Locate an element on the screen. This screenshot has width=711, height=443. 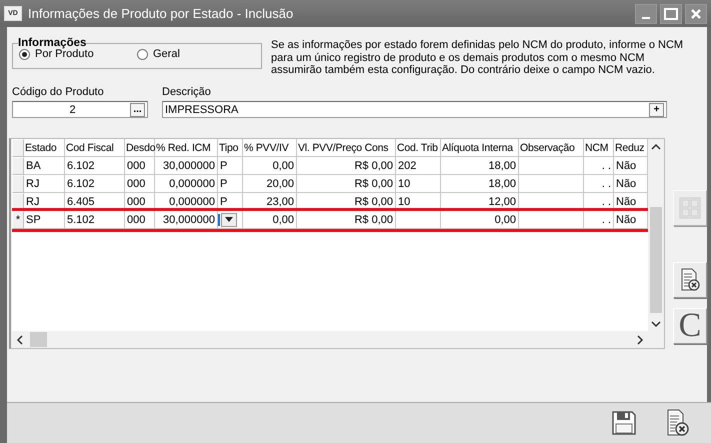
close-icon is located at coordinates (696, 14).